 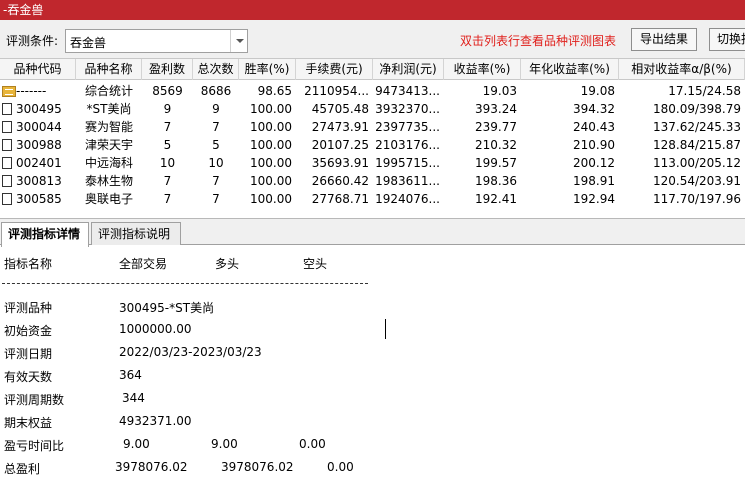 I want to click on detail-header-name: 指标名称, so click(x=28, y=264).